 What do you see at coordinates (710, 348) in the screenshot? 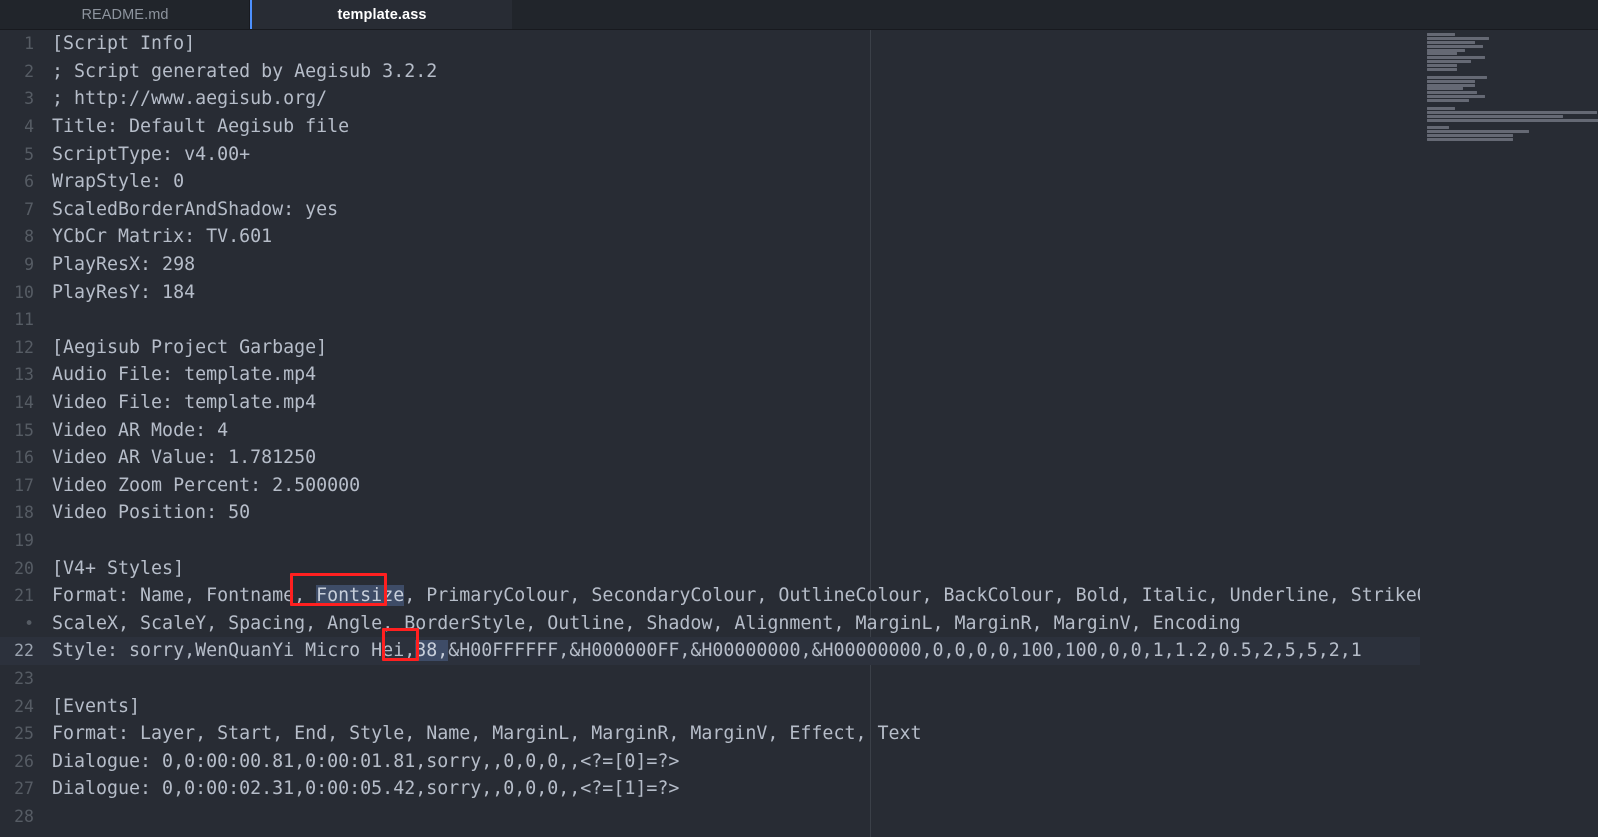
I see `code-line-row: 12 [Aegisub Project Garbage]` at bounding box center [710, 348].